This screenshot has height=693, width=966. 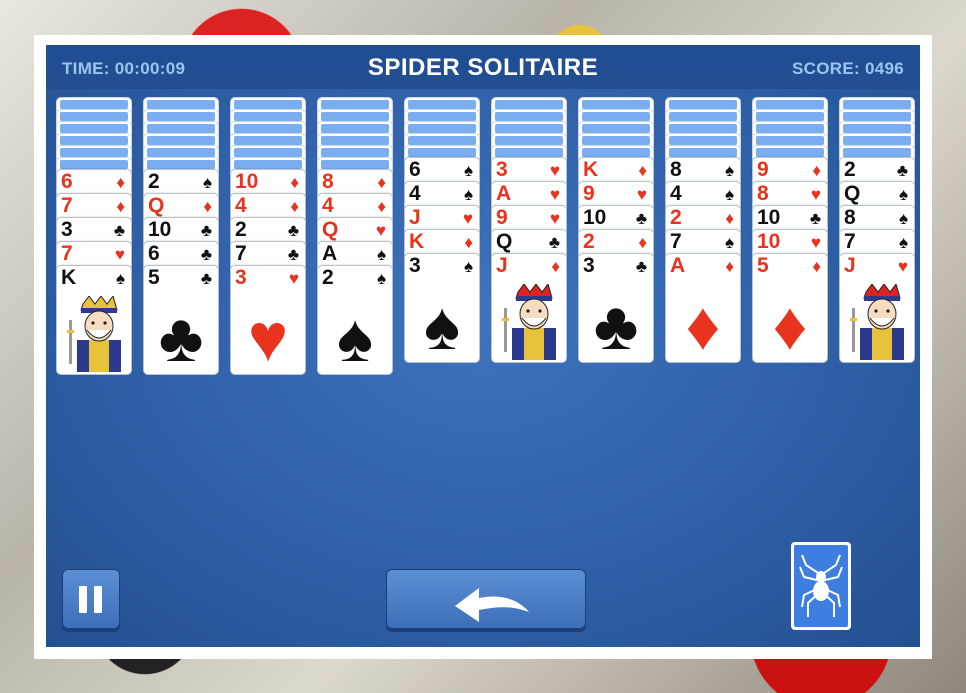 I want to click on king-face-art, so click(x=94, y=333).